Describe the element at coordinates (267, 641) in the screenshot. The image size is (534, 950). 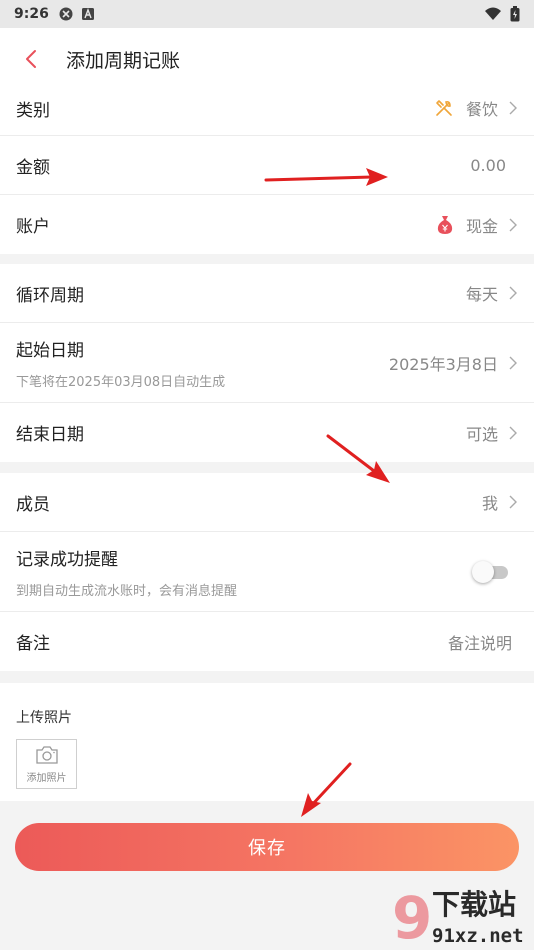
I see `note-row: 备注 备注说明` at that location.